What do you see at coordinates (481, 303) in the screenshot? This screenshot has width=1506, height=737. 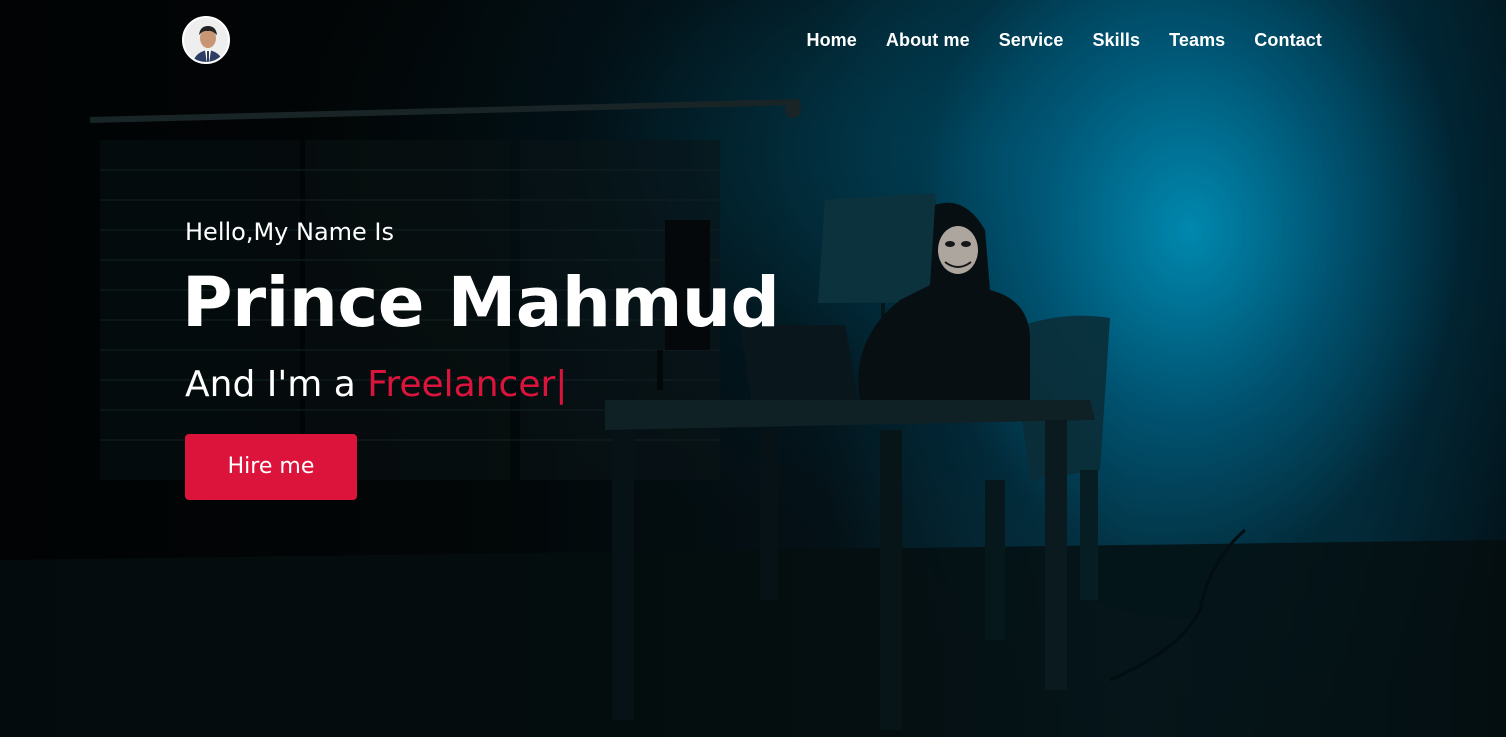 I see `hero-name: Prince Mahmud` at bounding box center [481, 303].